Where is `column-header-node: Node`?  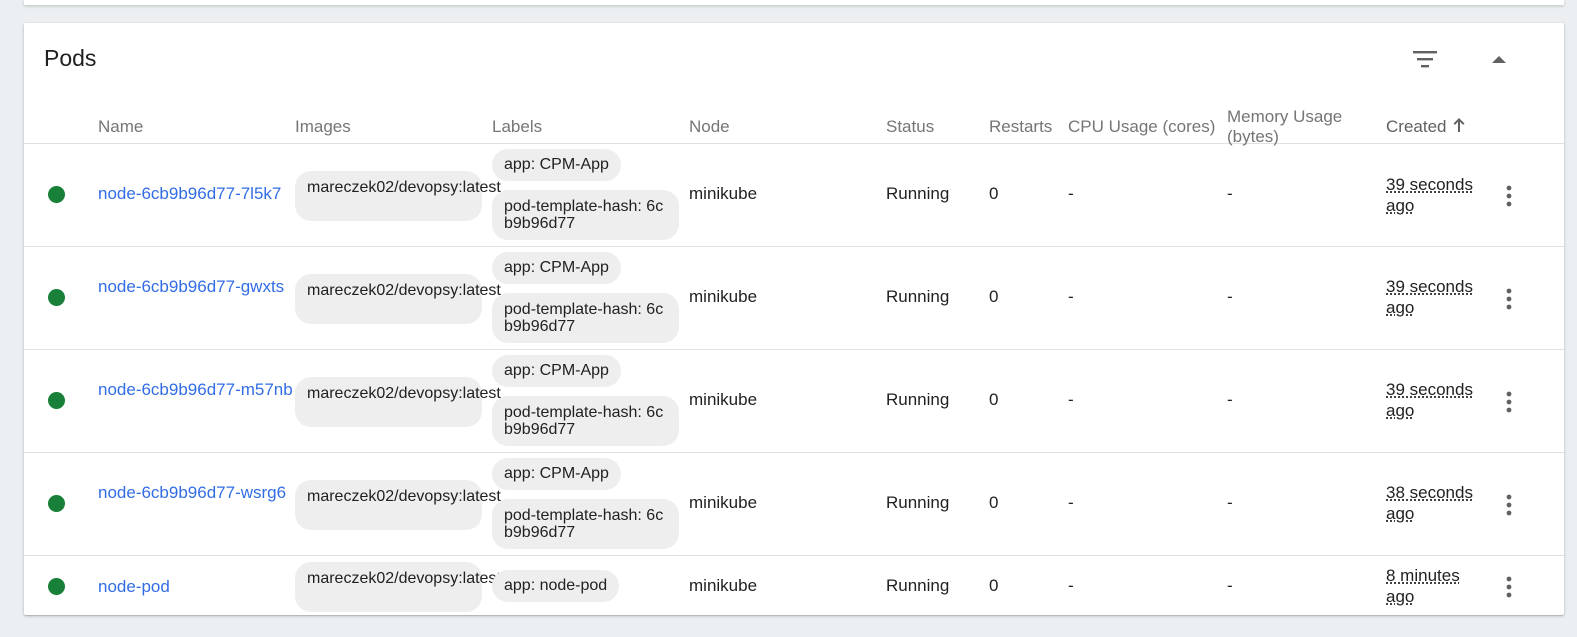 column-header-node: Node is located at coordinates (709, 127).